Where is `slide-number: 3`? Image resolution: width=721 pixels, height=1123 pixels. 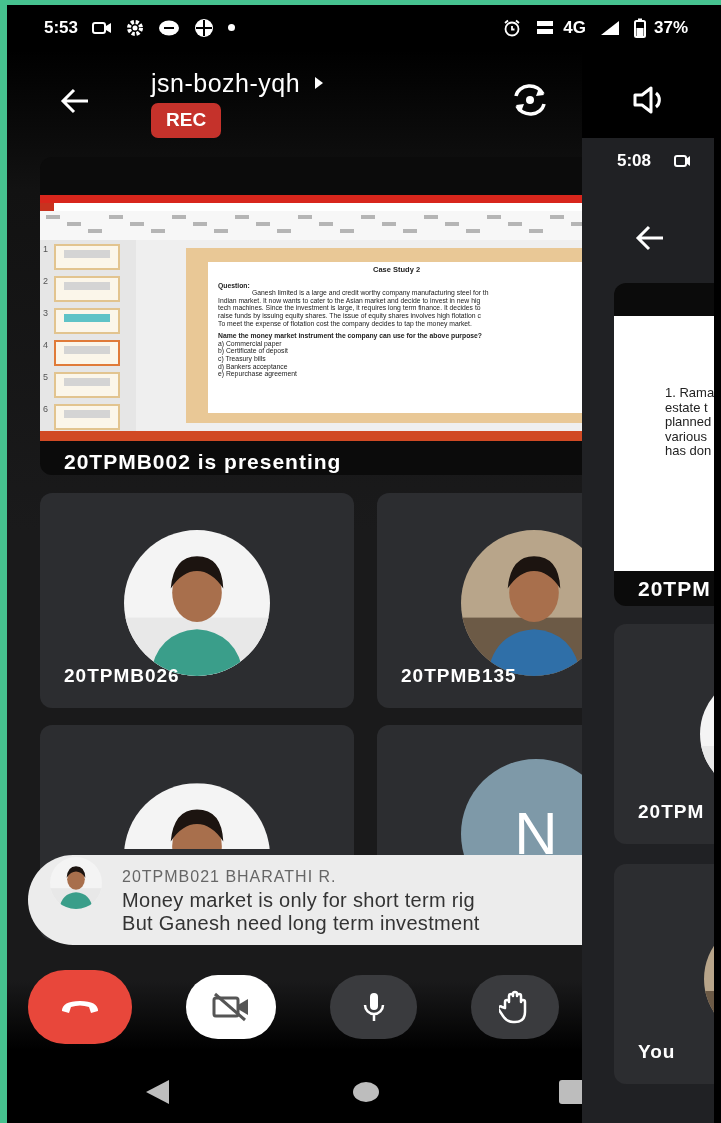 slide-number: 3 is located at coordinates (46, 314).